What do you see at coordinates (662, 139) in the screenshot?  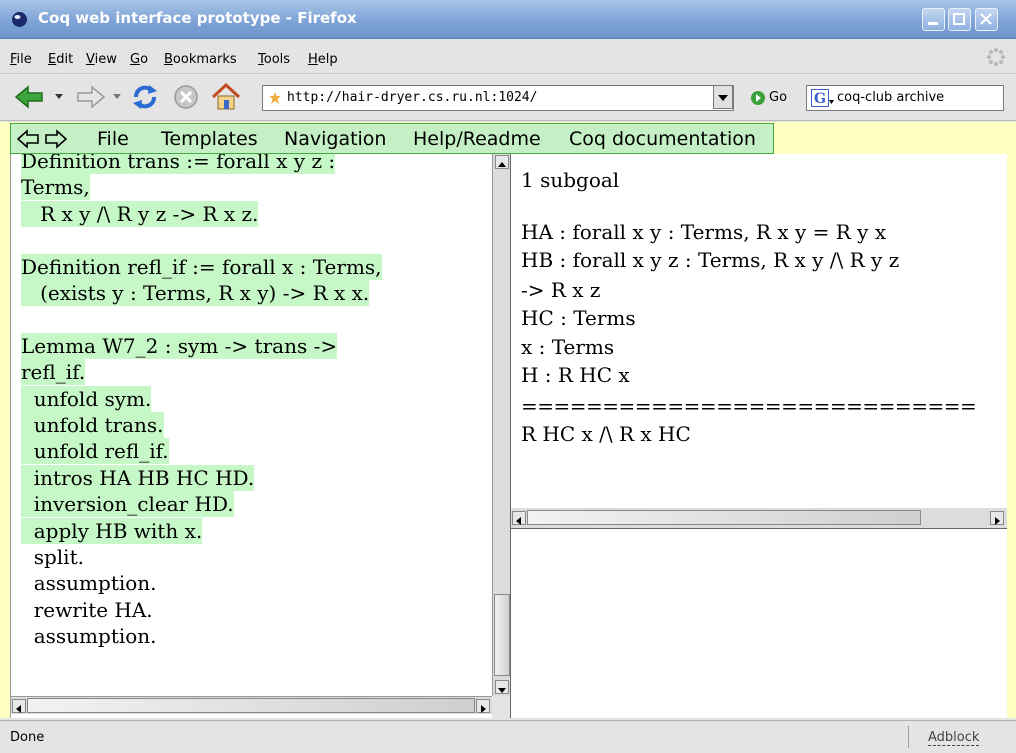 I see `page-menu-coq-documentation: Coq documentation` at bounding box center [662, 139].